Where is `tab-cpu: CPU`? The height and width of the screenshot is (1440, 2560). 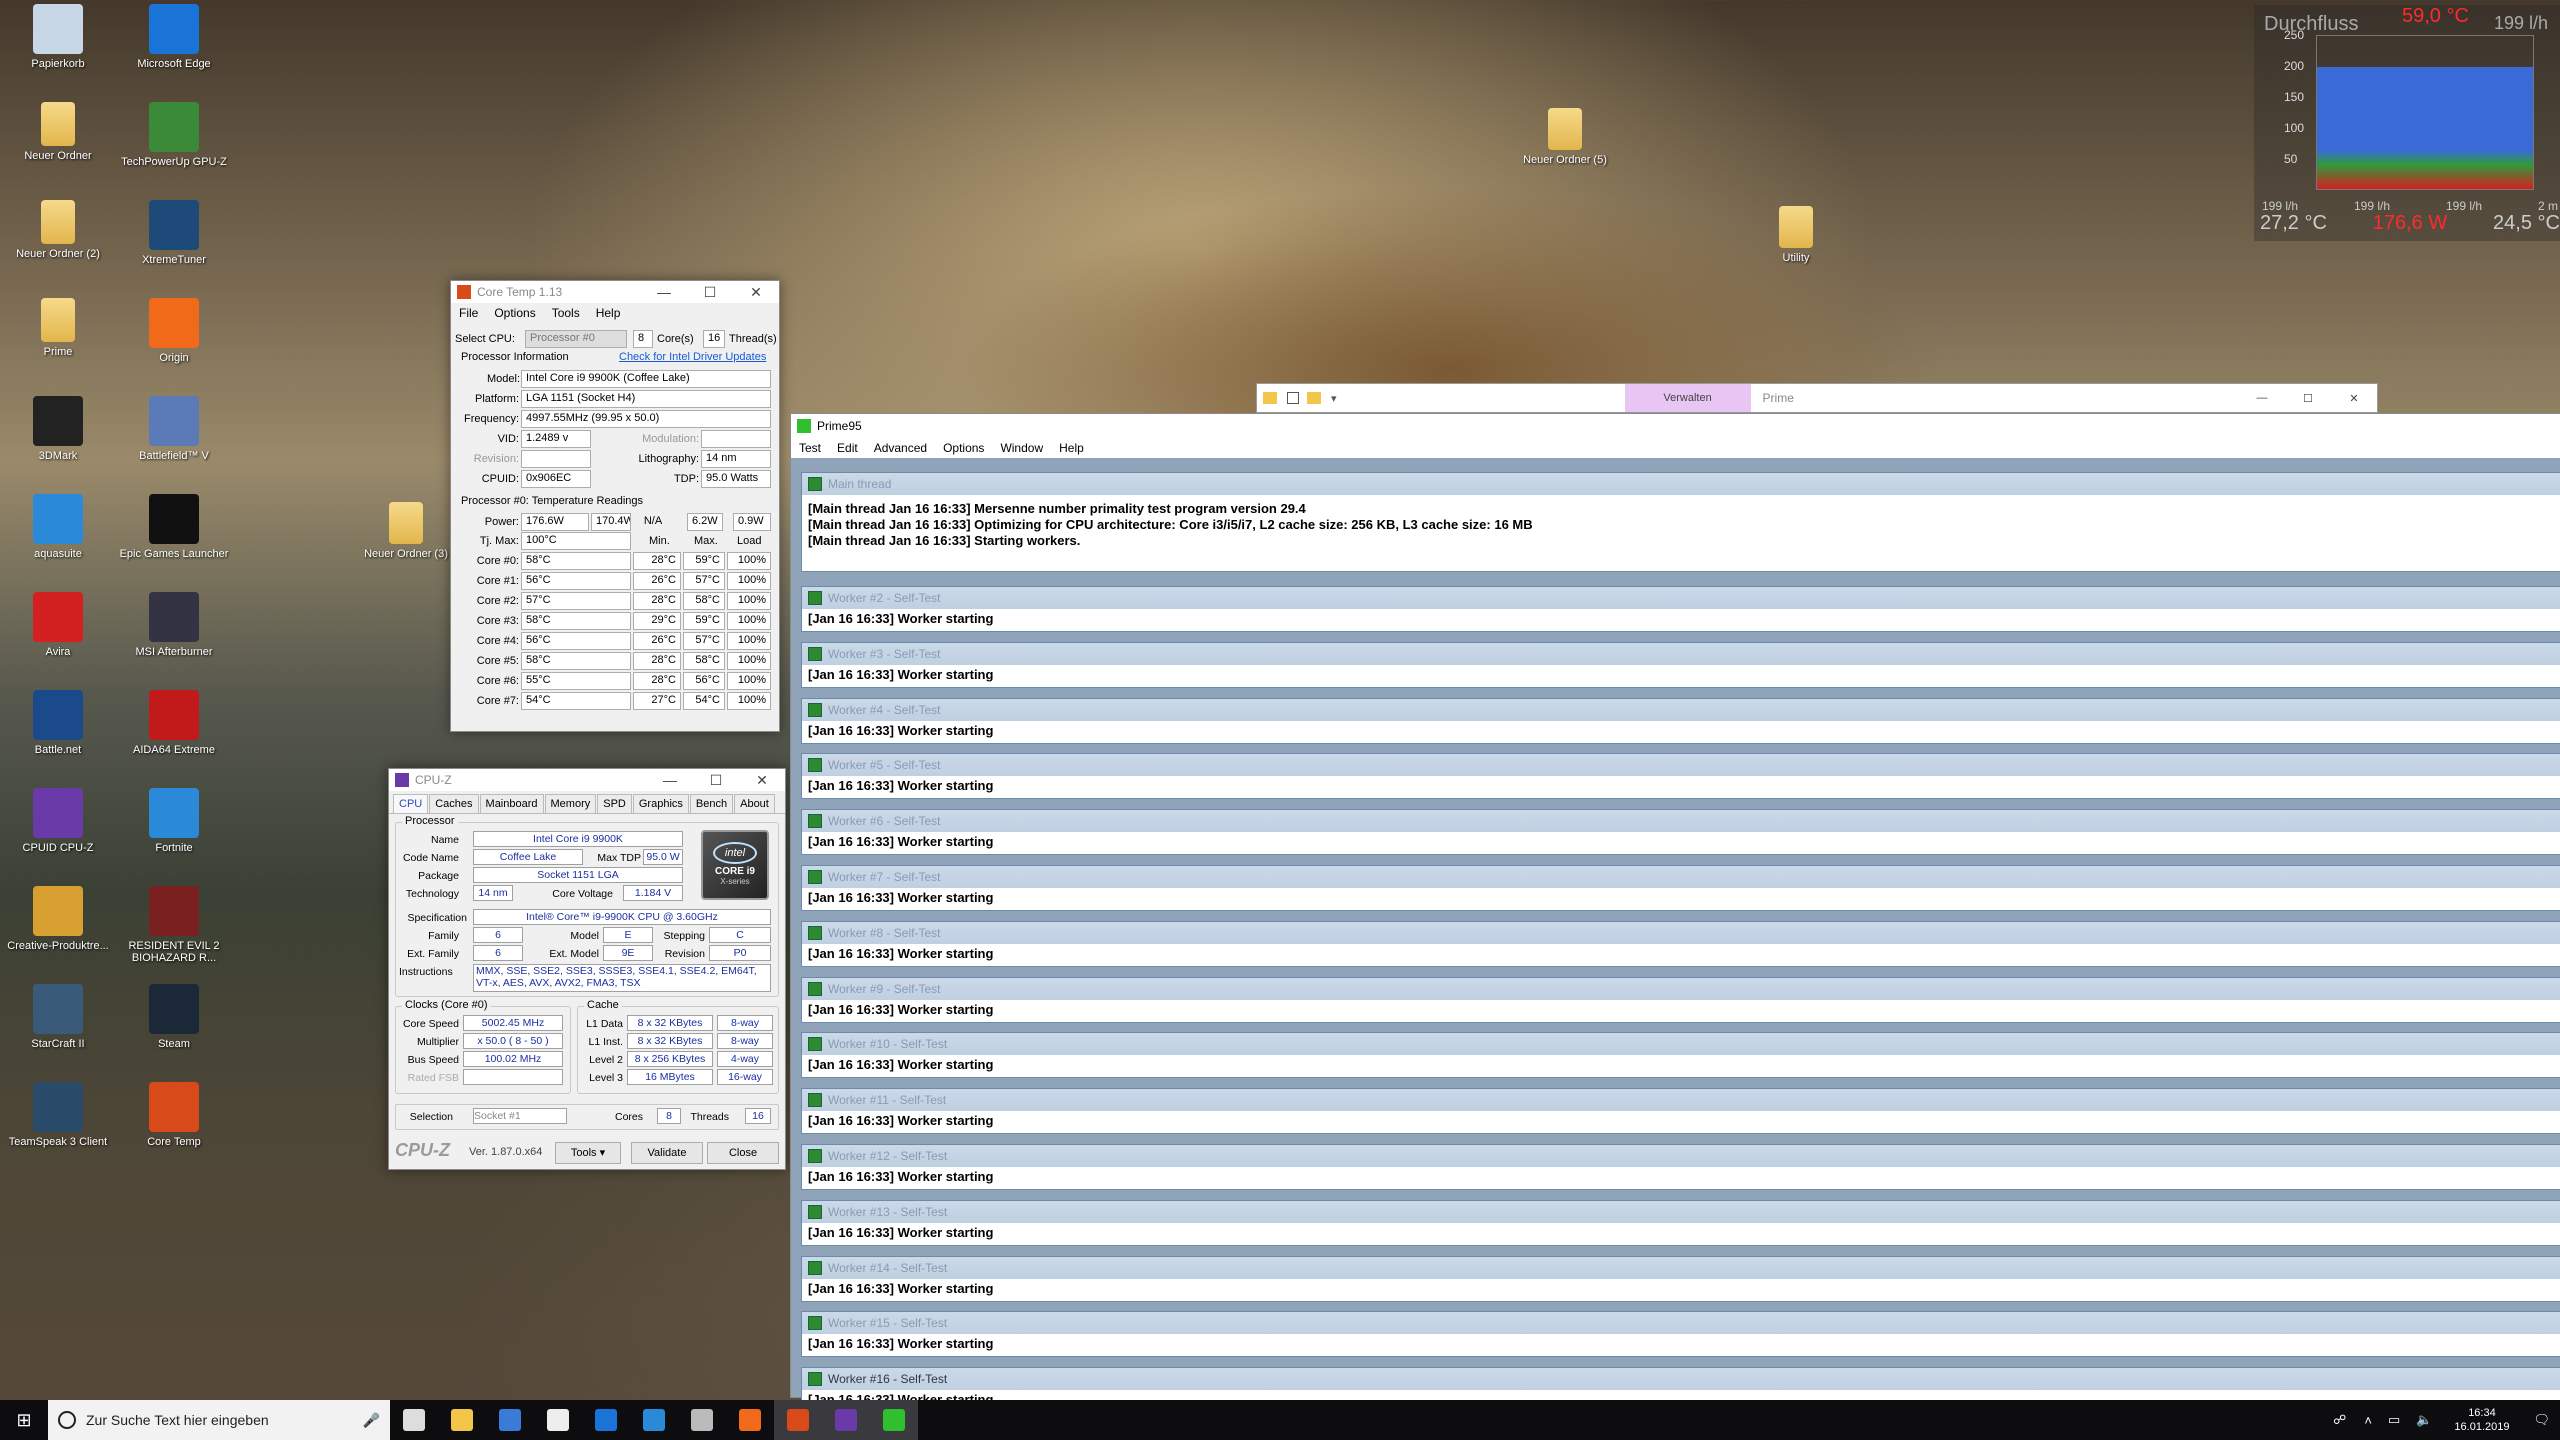
tab-cpu: CPU is located at coordinates (411, 803).